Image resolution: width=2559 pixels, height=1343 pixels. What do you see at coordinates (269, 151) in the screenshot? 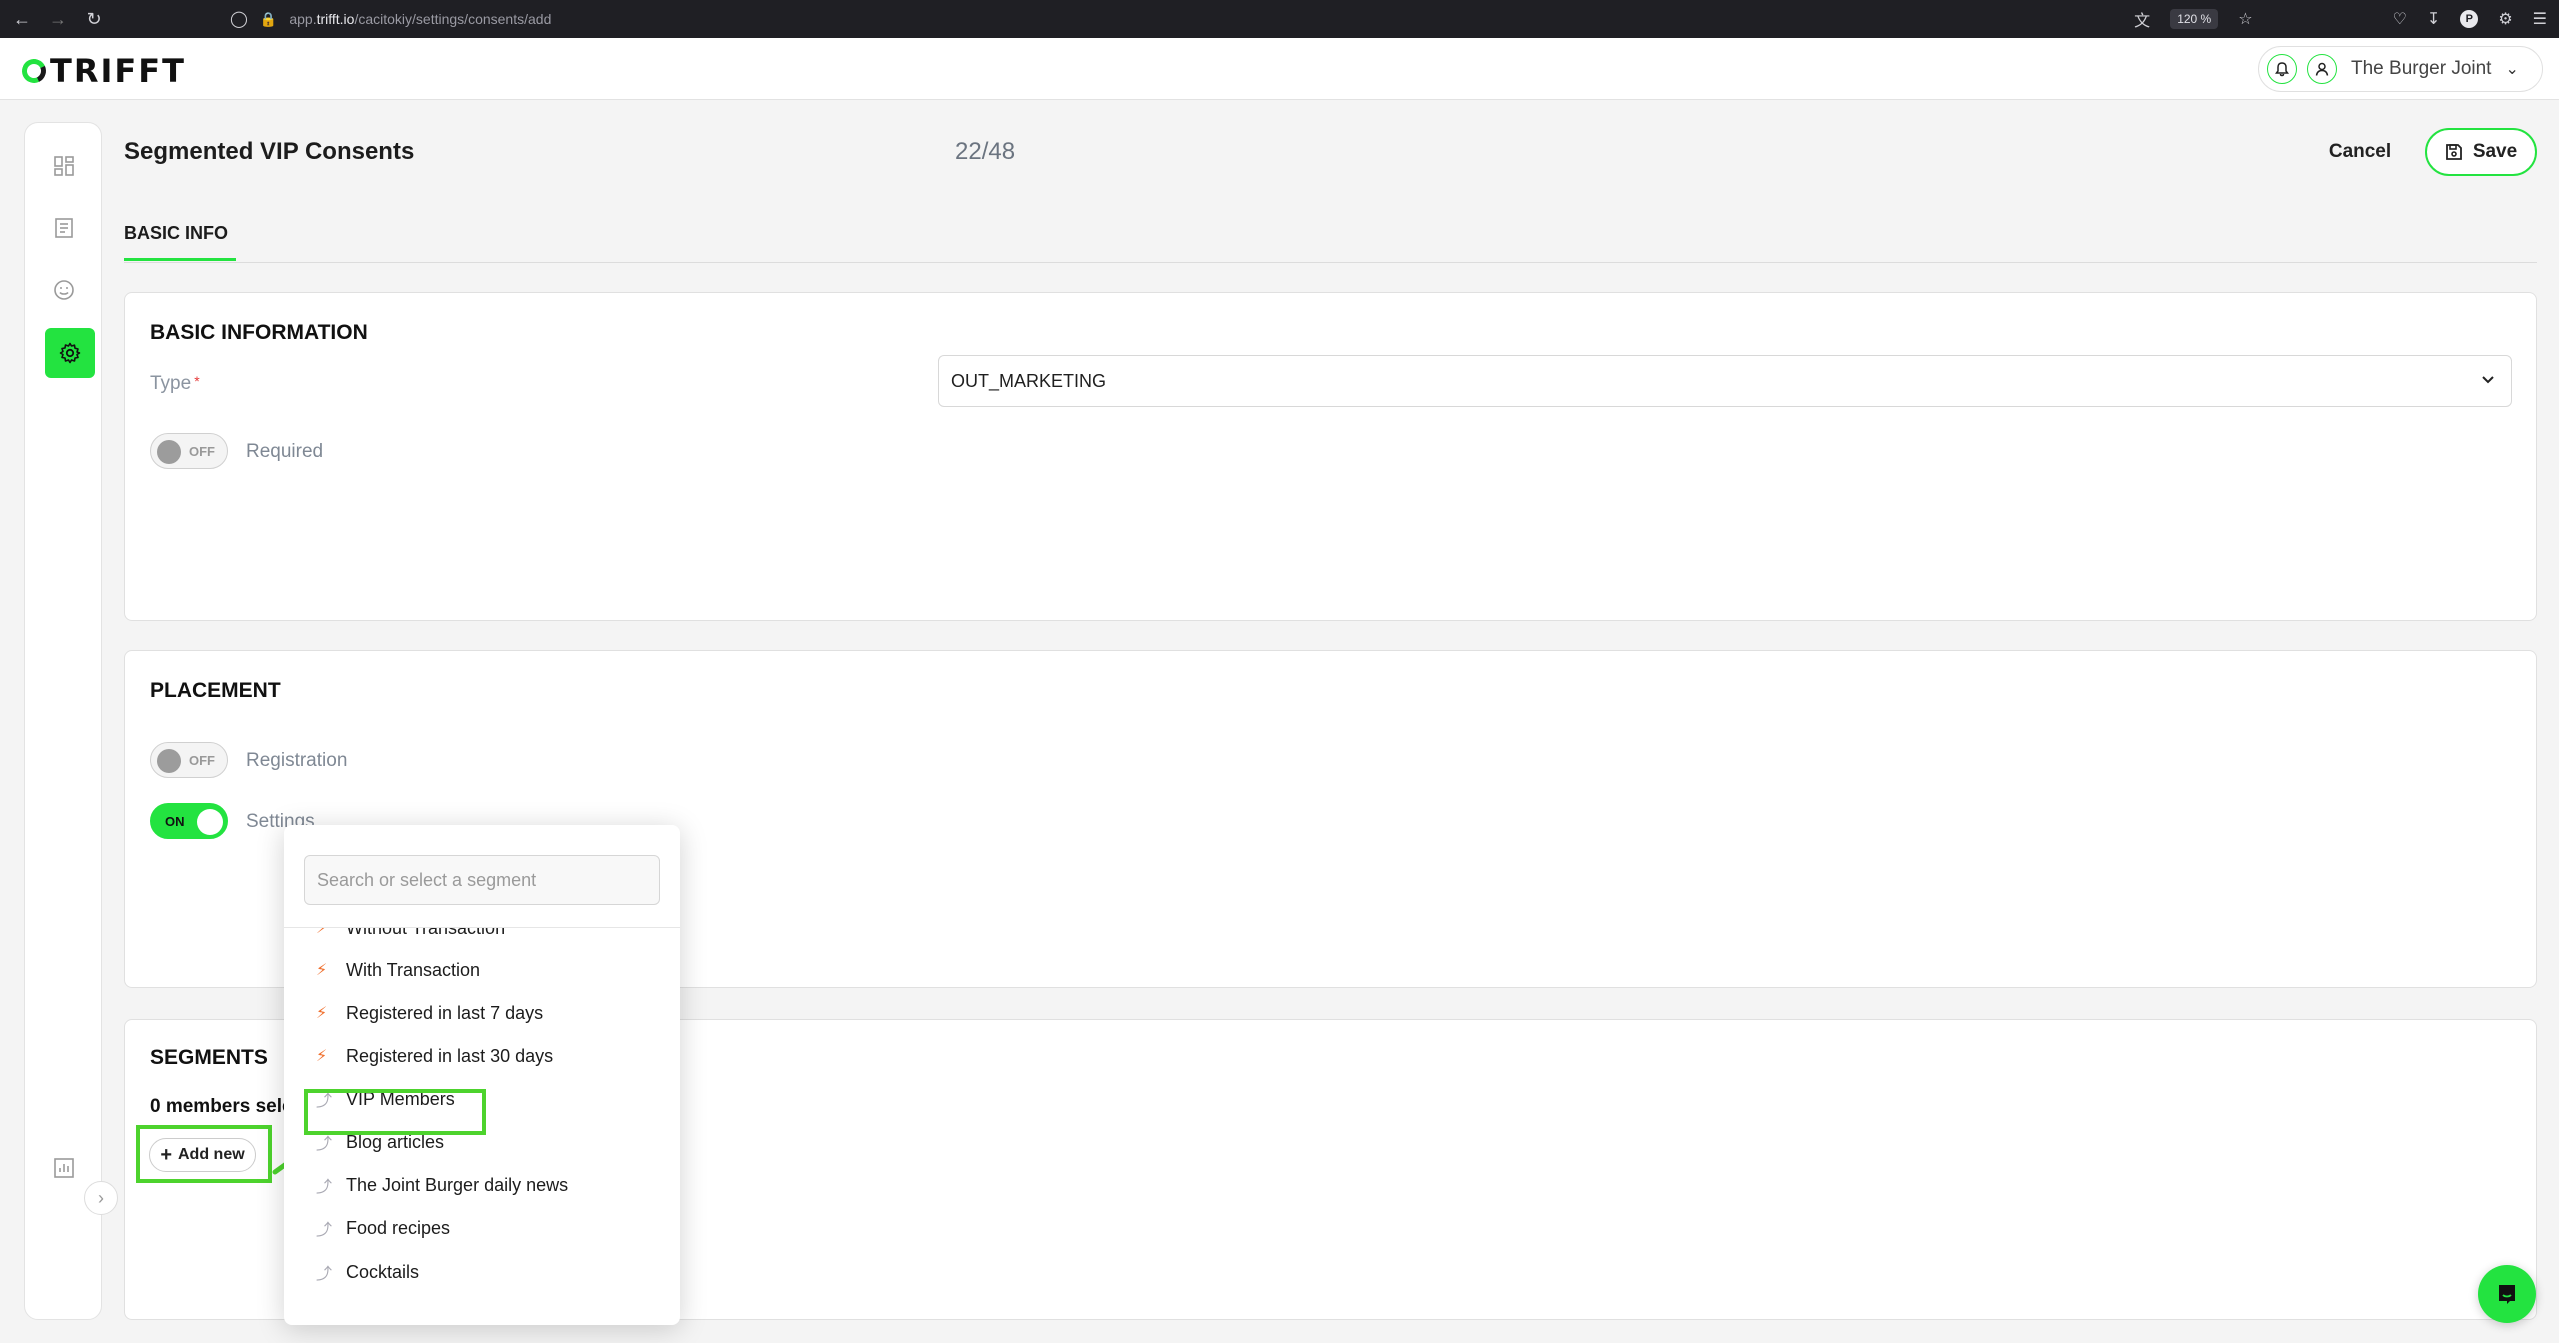
I see `page-title: Segmented VIP Consents` at bounding box center [269, 151].